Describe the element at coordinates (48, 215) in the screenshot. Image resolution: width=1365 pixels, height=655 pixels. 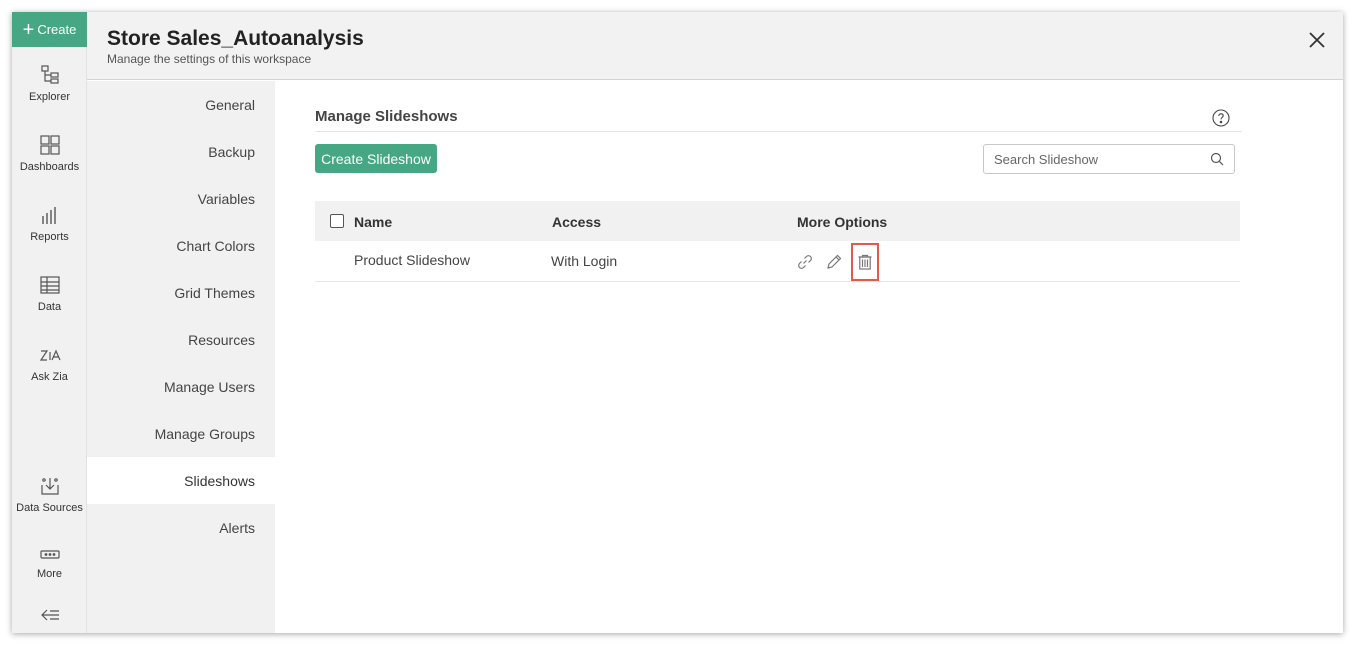
I see `reports-icon` at that location.